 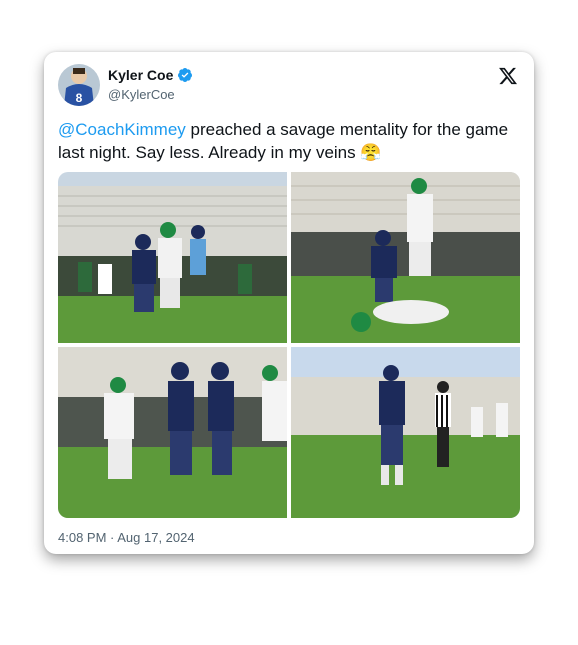 I want to click on face-emoji: 😤, so click(x=371, y=152).